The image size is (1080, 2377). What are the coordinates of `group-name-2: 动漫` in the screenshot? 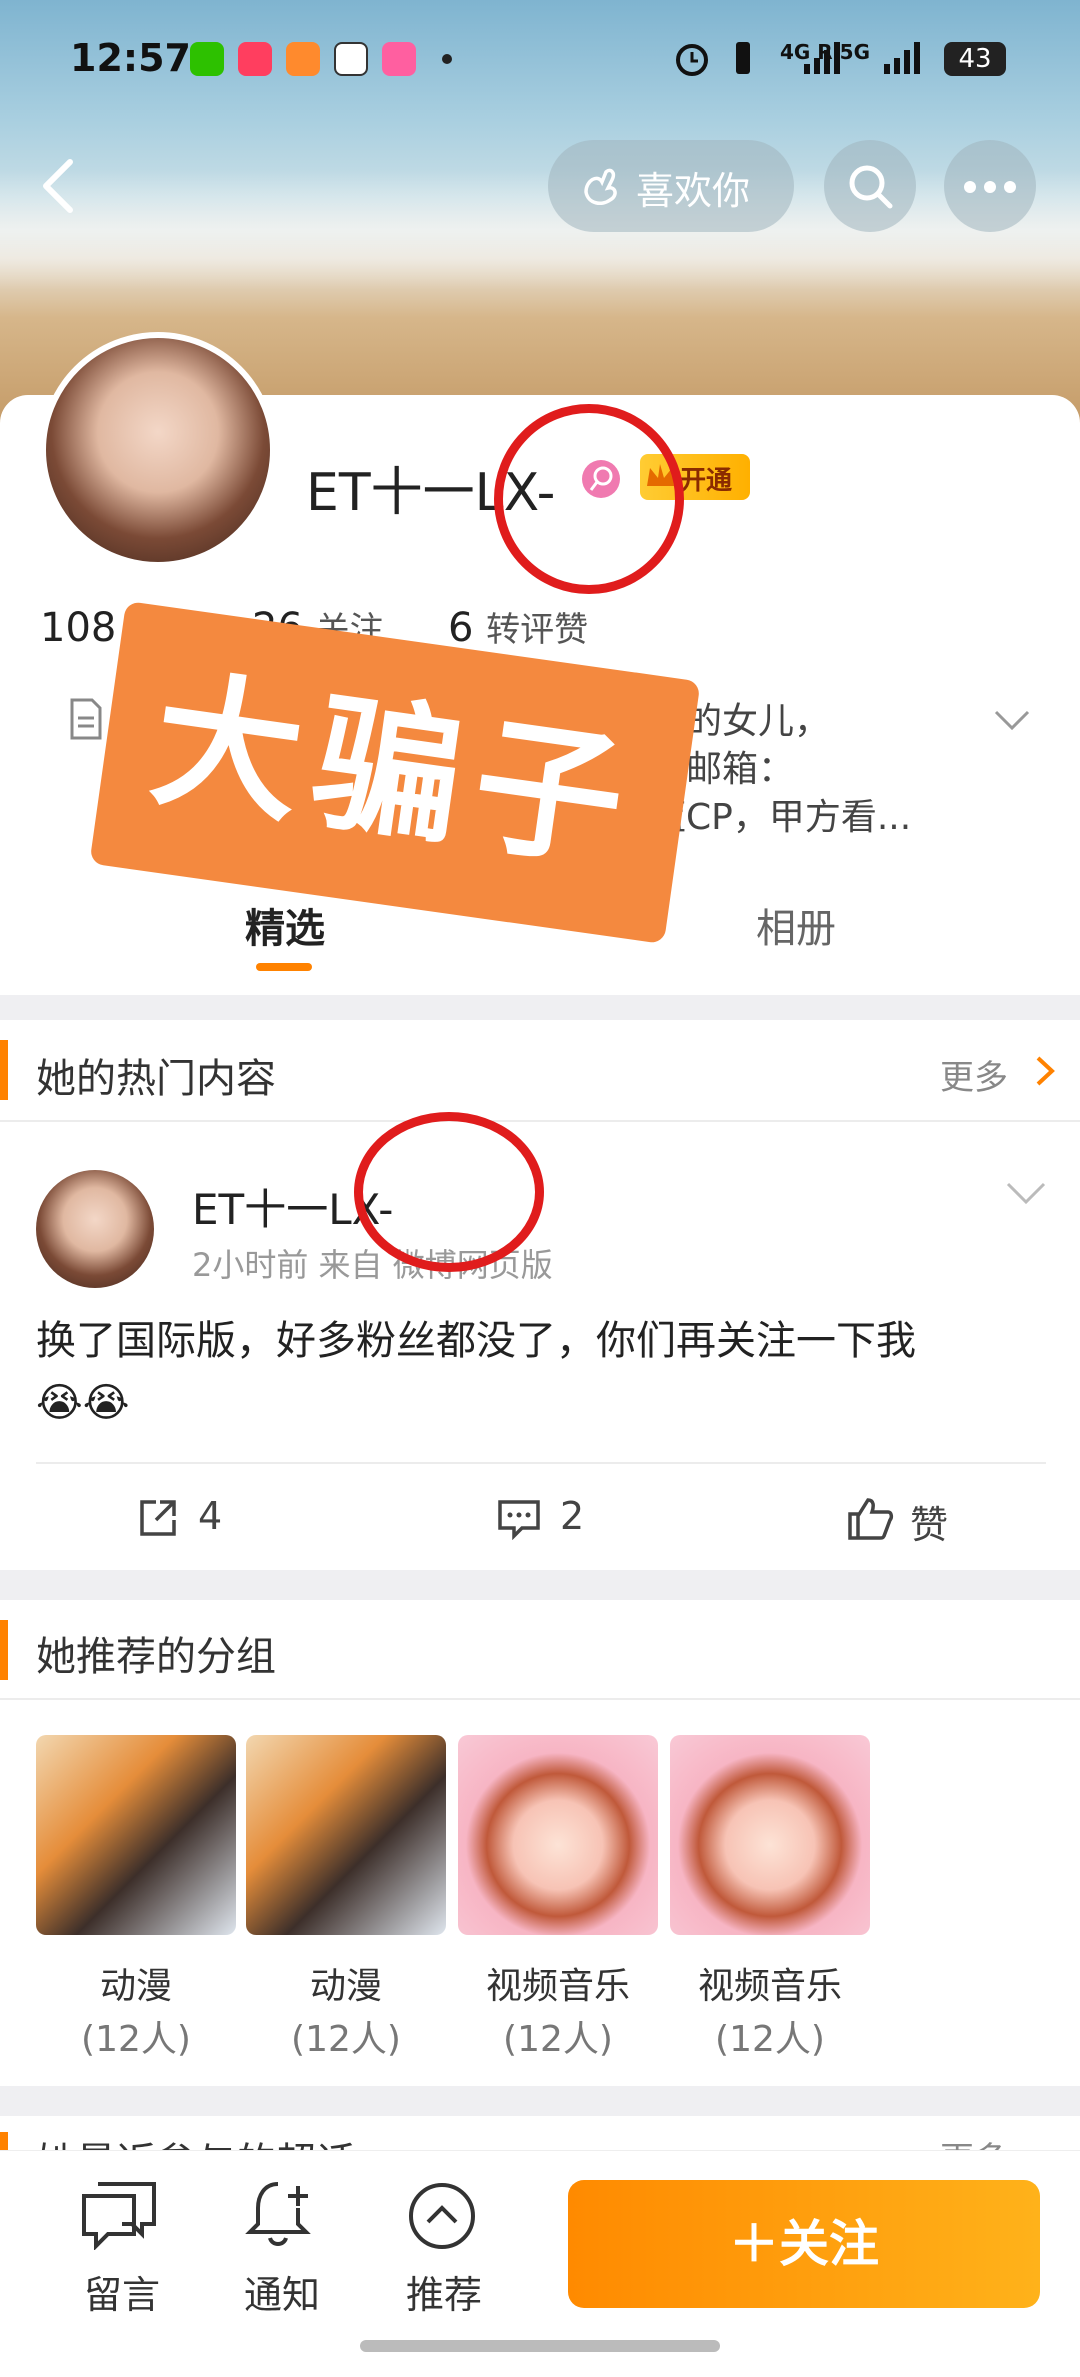 It's located at (346, 1983).